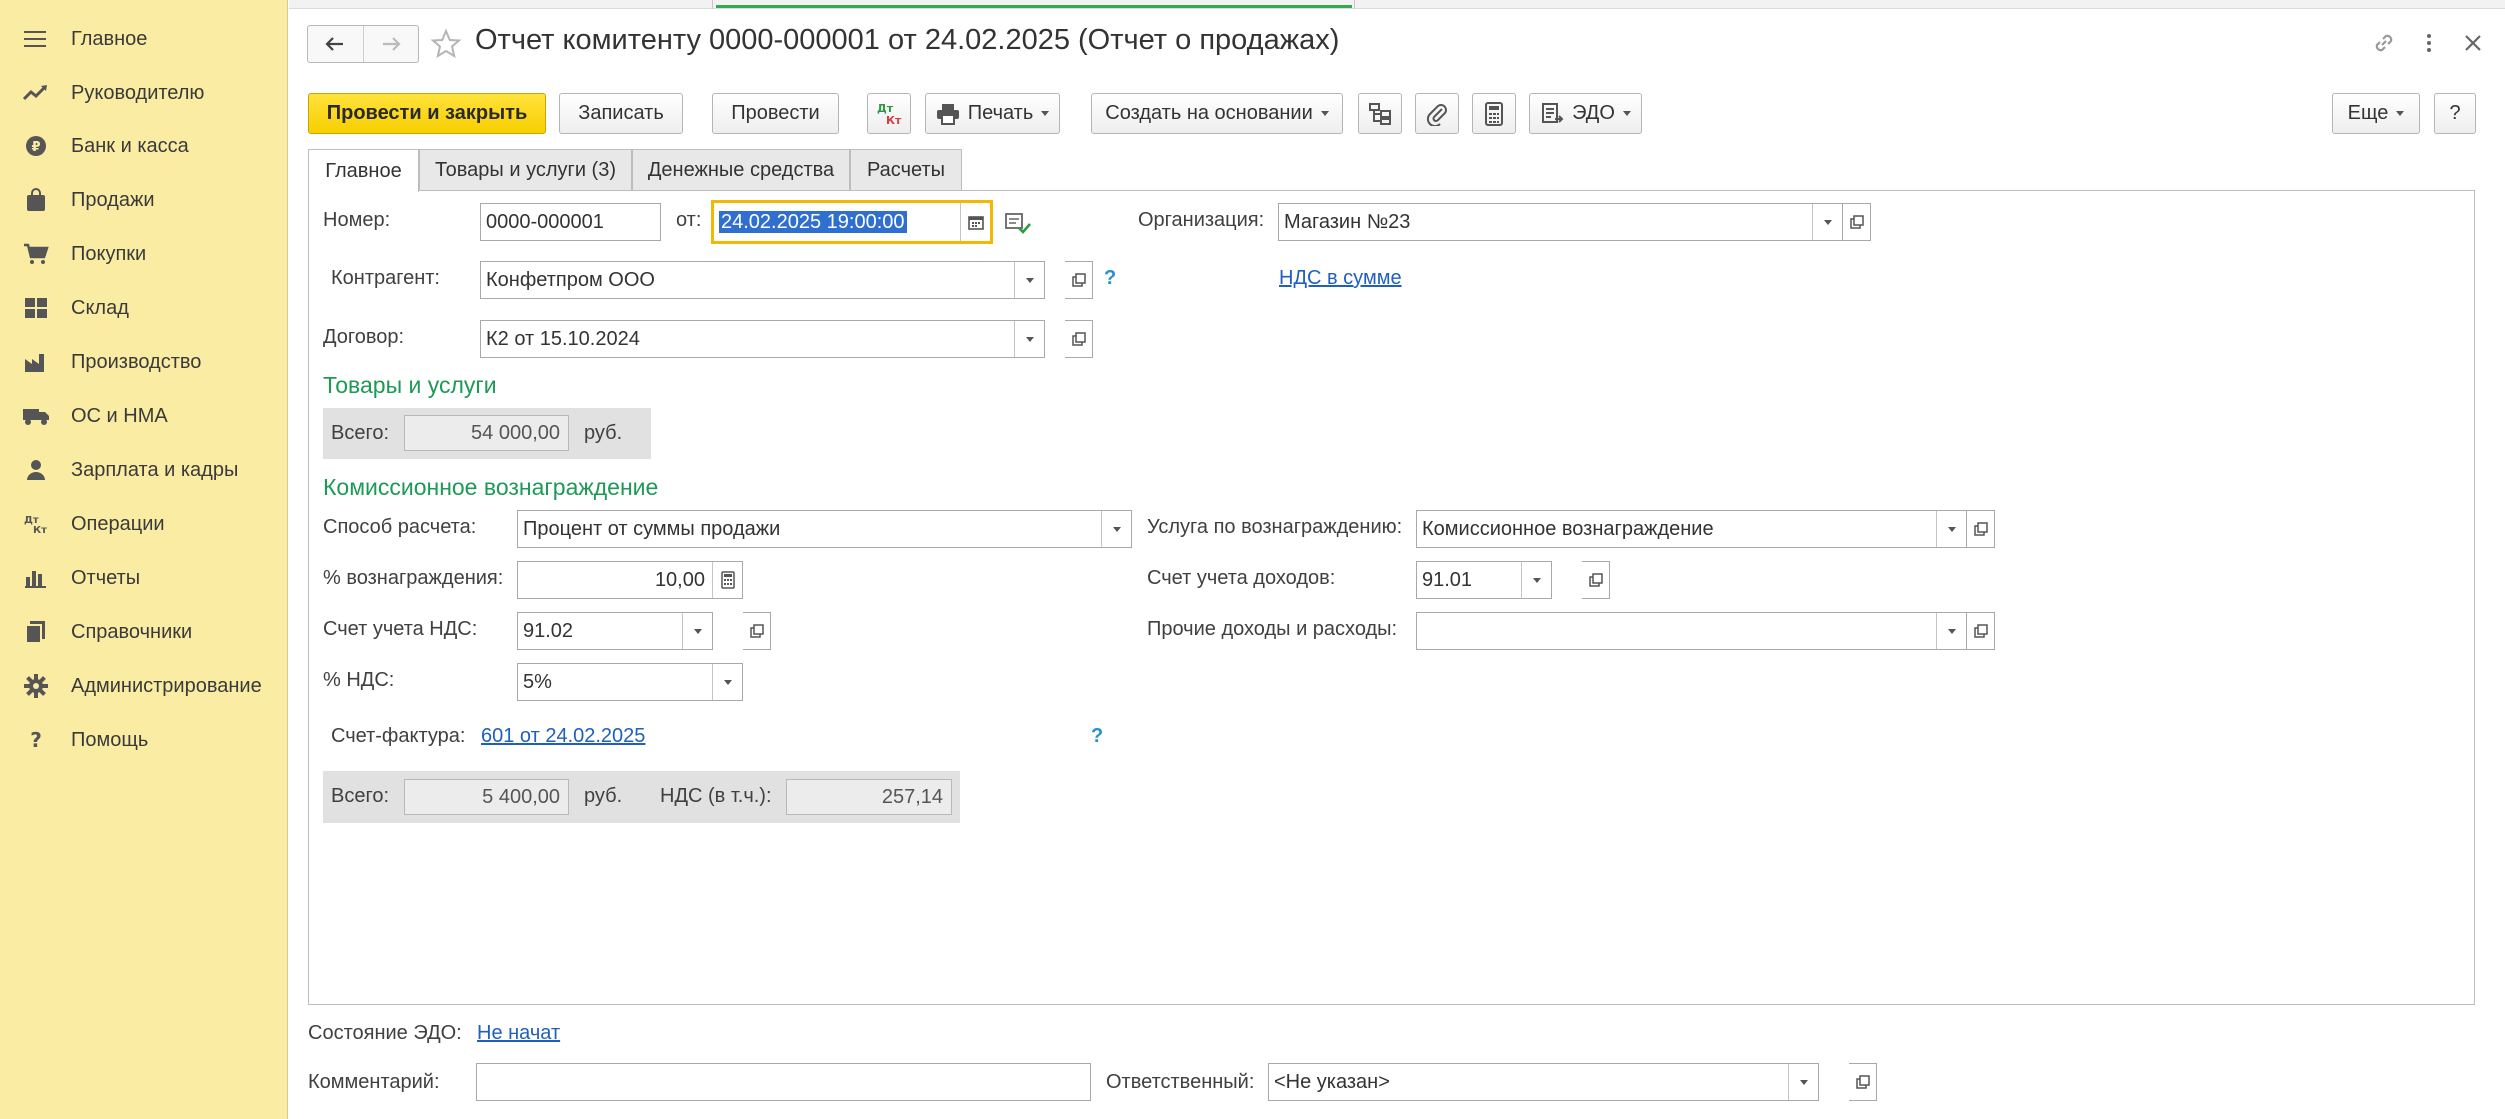 This screenshot has width=2505, height=1119. Describe the element at coordinates (144, 470) in the screenshot. I see `sidebar-item-salary: Зарплата и кадры` at that location.